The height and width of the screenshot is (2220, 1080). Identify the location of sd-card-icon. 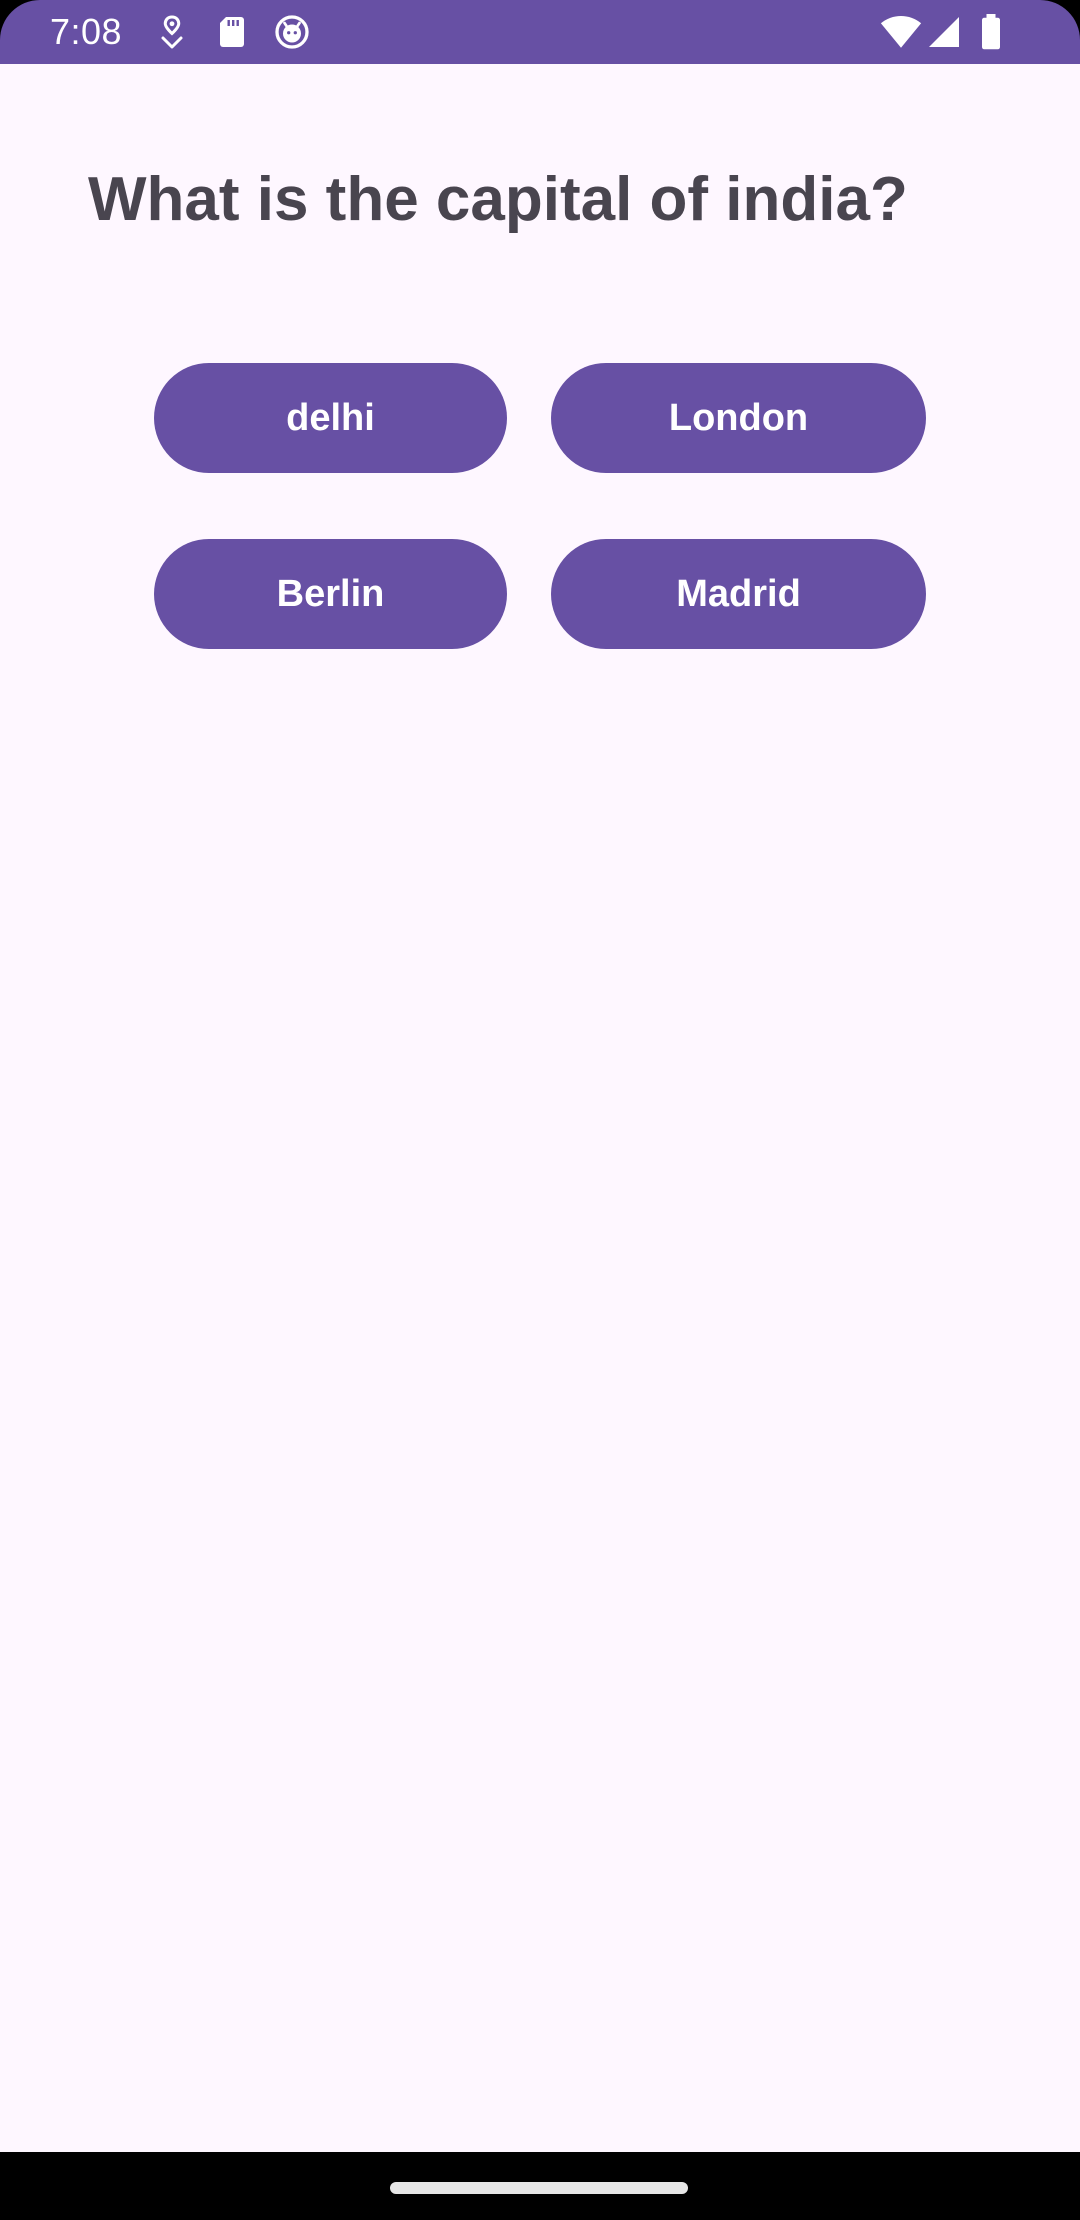
(232, 32).